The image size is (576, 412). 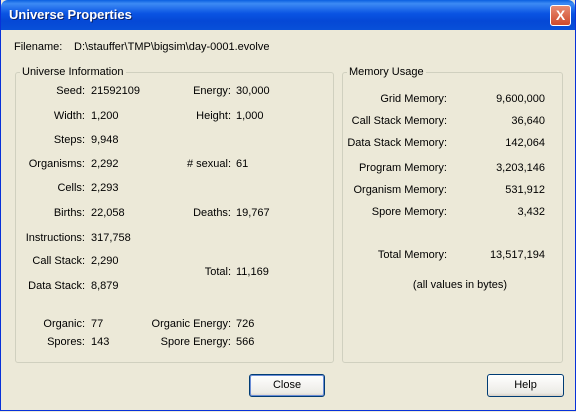 What do you see at coordinates (105, 140) in the screenshot?
I see `steps-value: 9,948` at bounding box center [105, 140].